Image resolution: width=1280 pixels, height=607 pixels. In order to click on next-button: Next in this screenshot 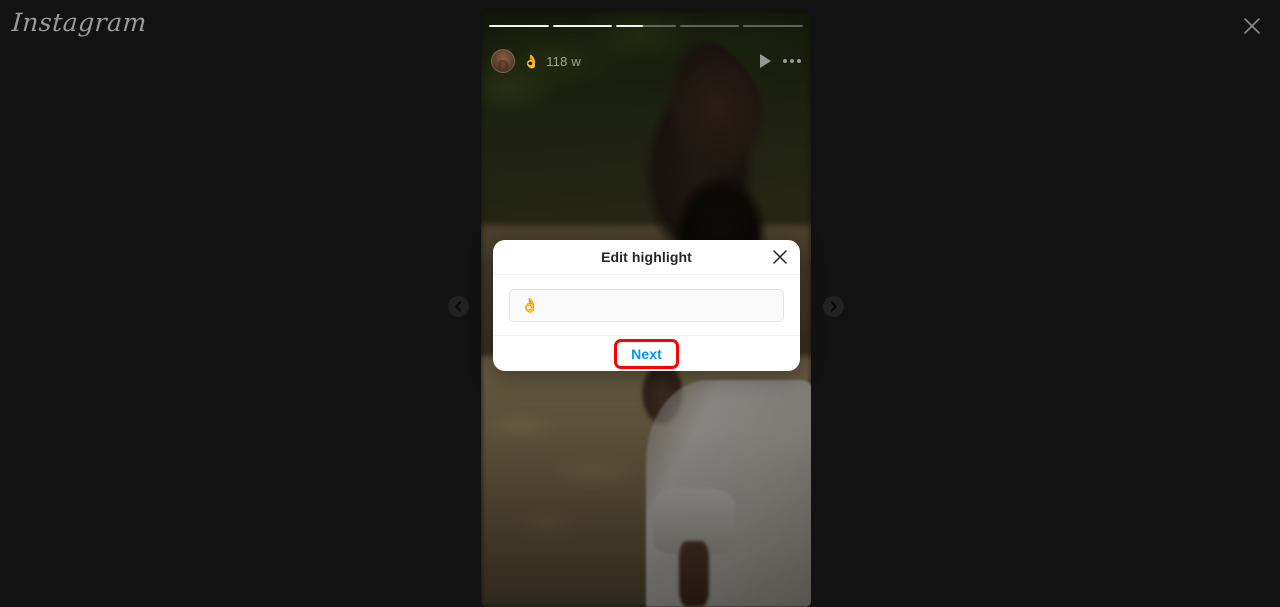, I will do `click(646, 353)`.